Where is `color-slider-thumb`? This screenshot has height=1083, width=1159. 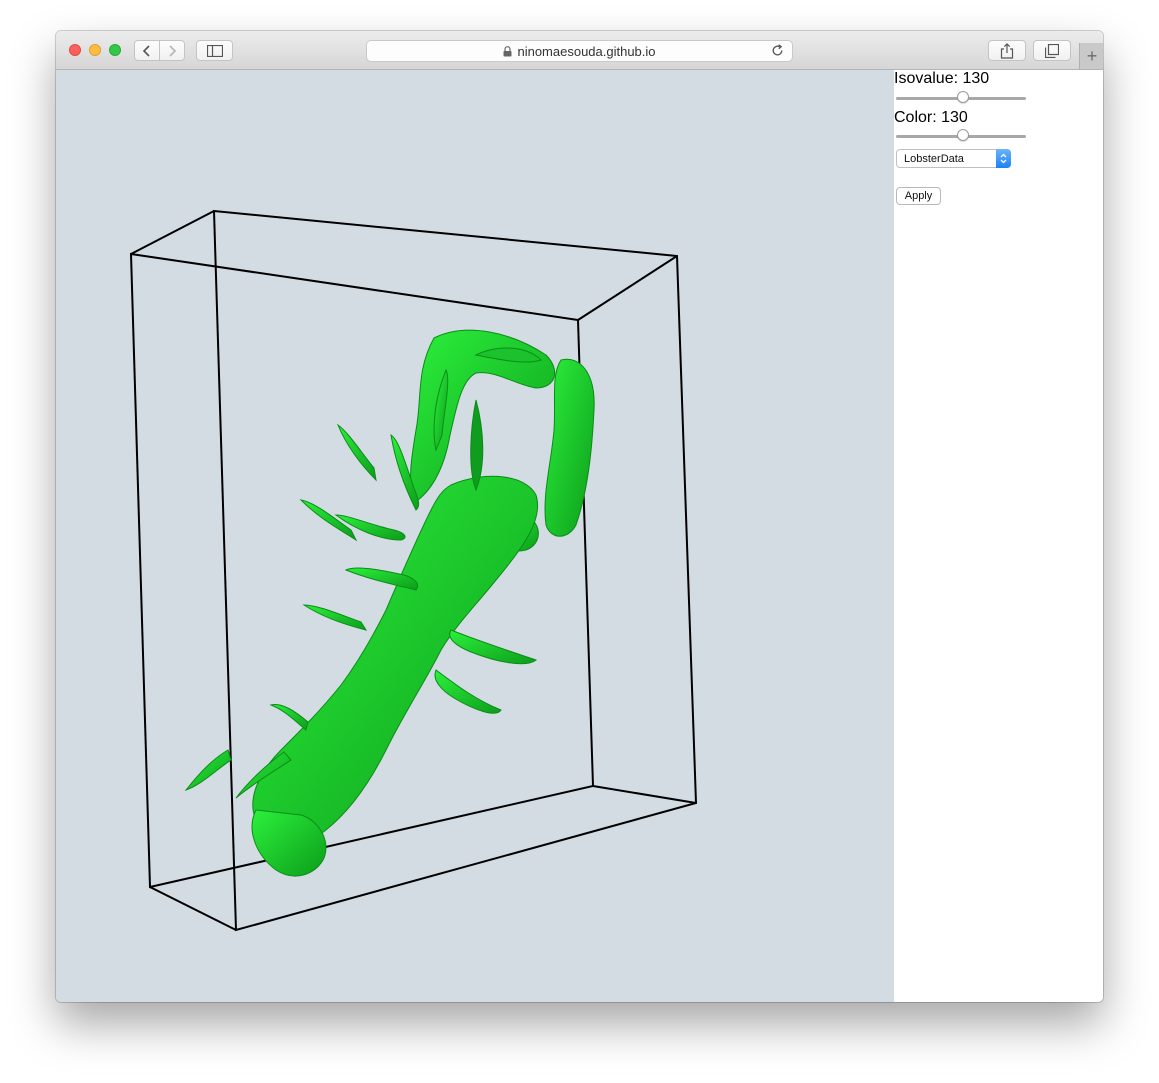 color-slider-thumb is located at coordinates (963, 135).